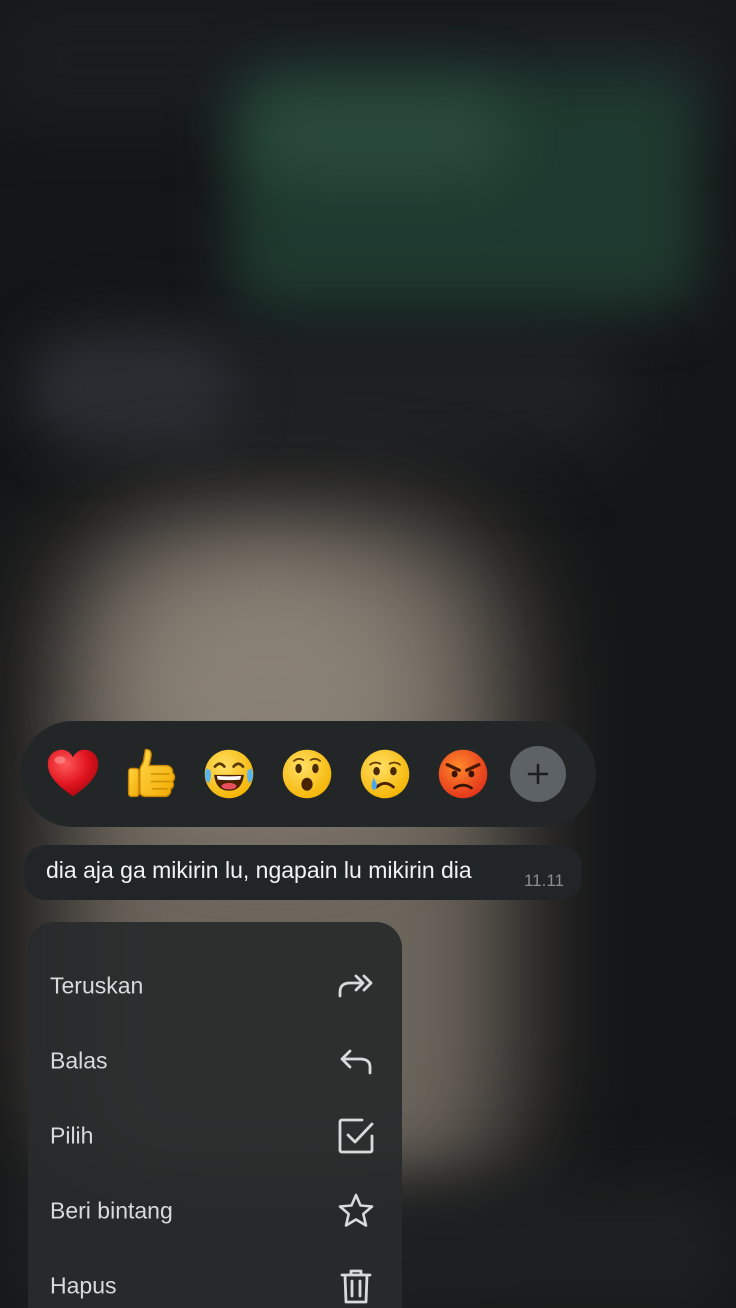 The height and width of the screenshot is (1308, 736). I want to click on menu-item-select: Pilih, so click(215, 1135).